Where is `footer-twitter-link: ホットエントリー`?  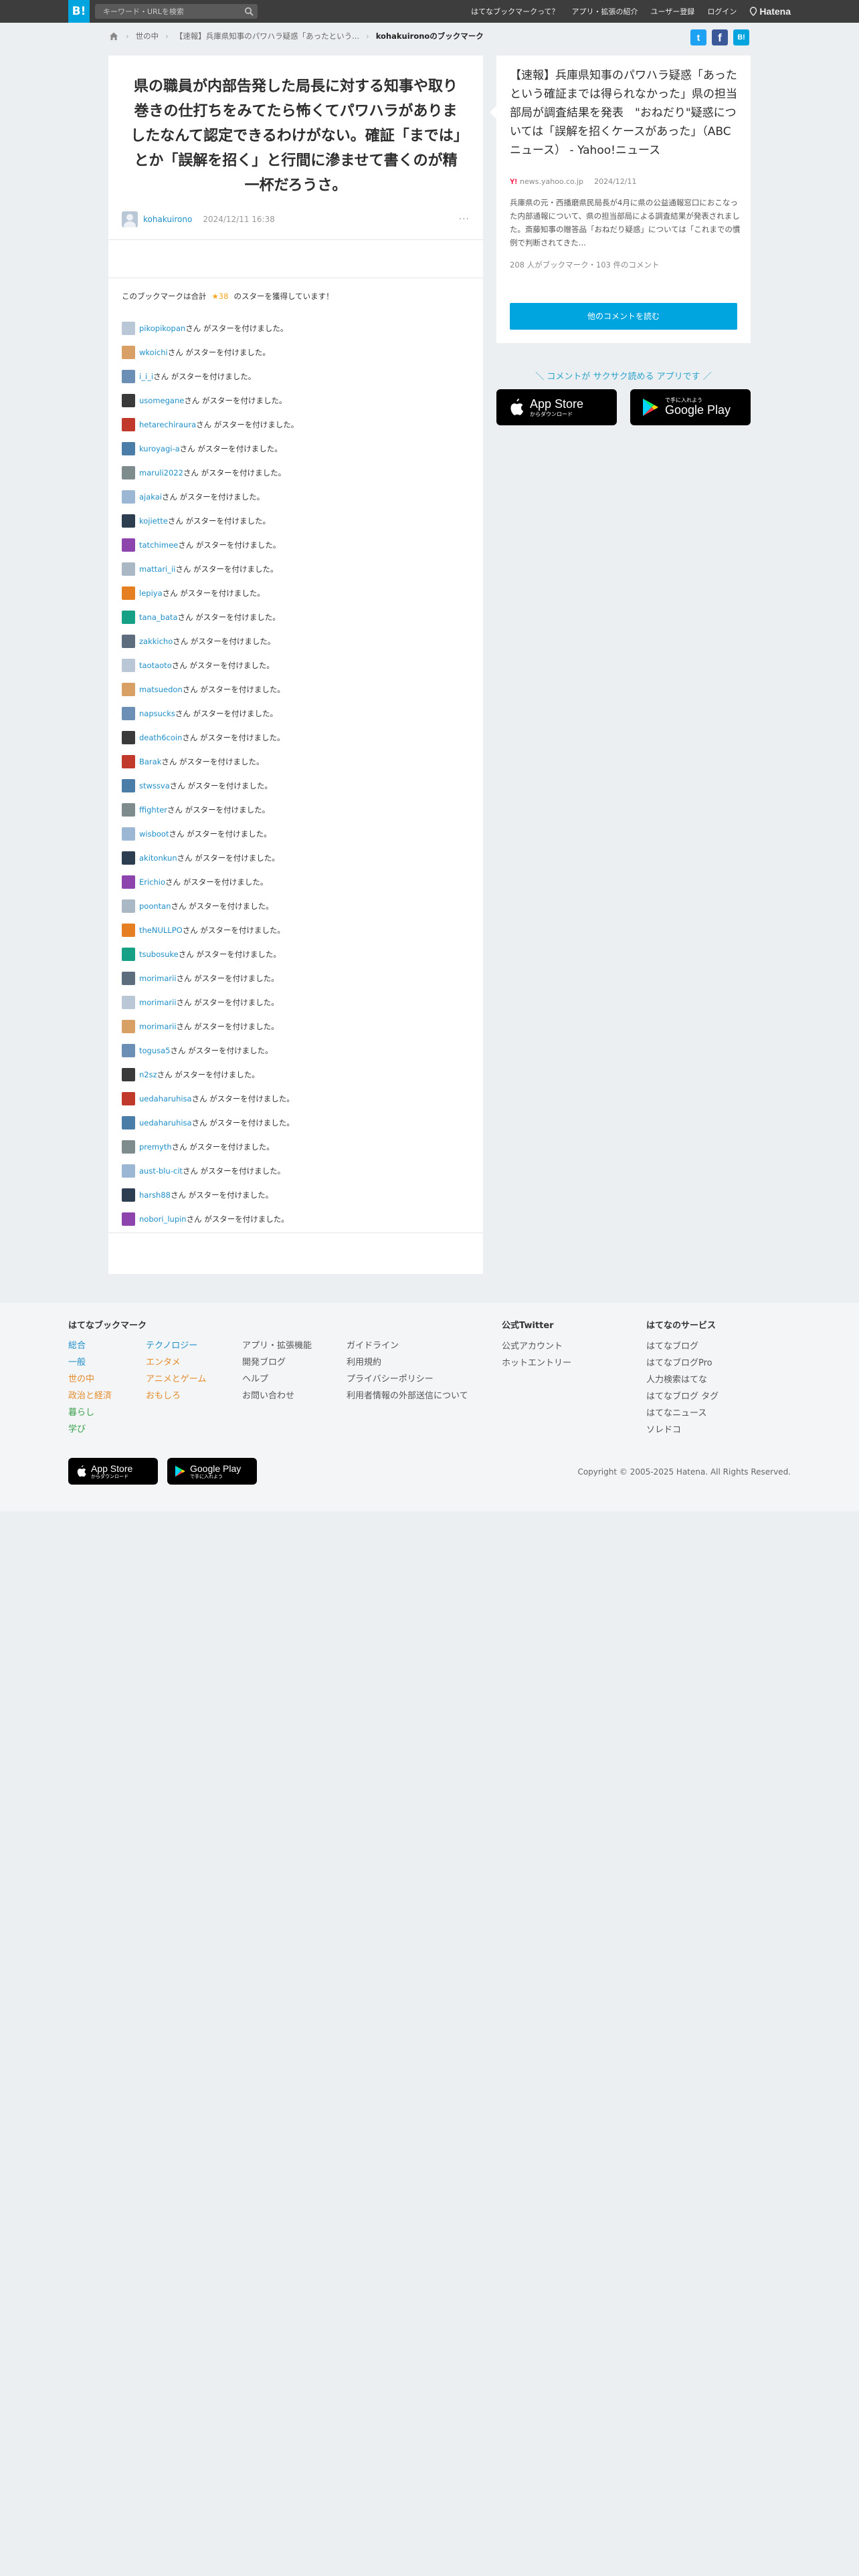
footer-twitter-link: ホットエントリー is located at coordinates (536, 1363).